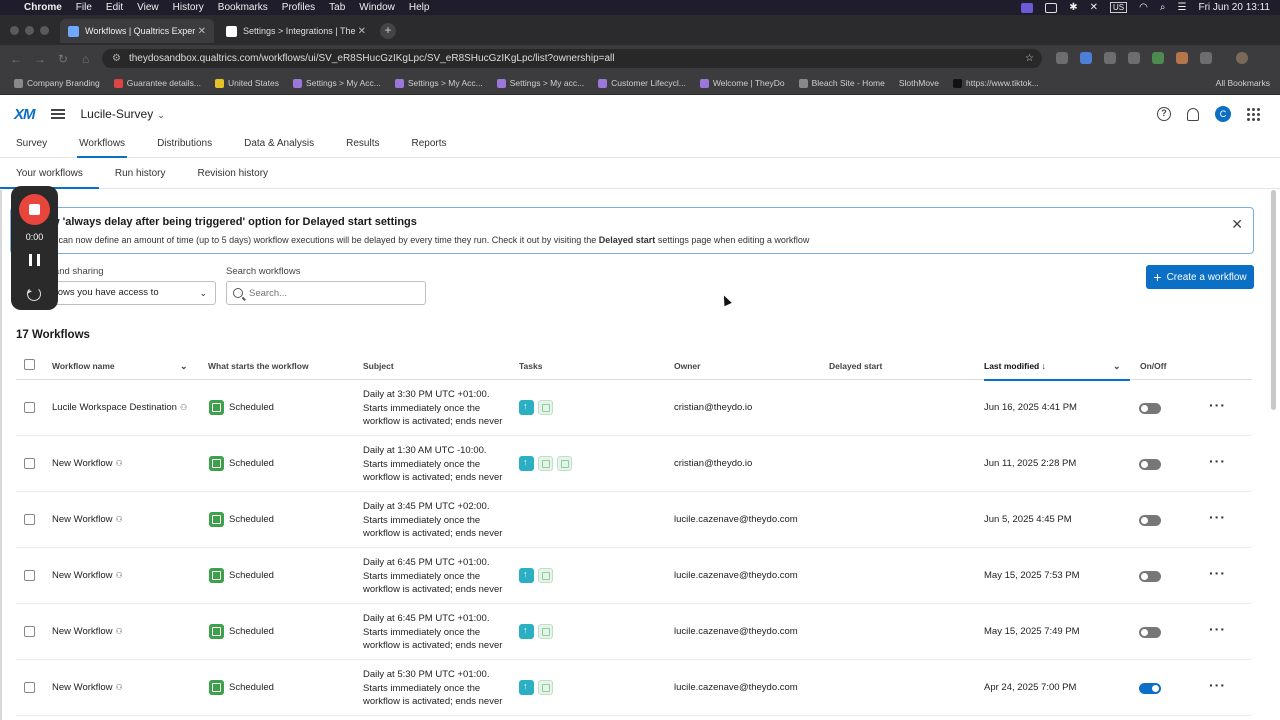 This screenshot has width=1280, height=720. Describe the element at coordinates (34, 260) in the screenshot. I see `pause-icon` at that location.